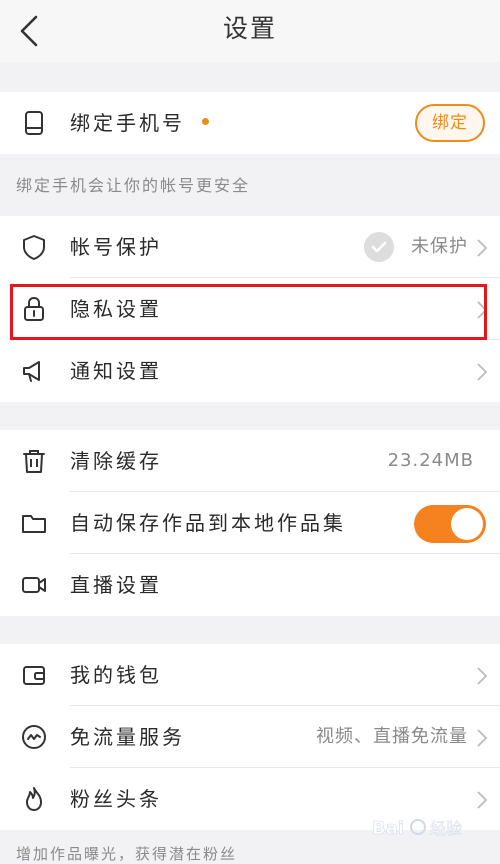  I want to click on top-bar: 设置, so click(250, 31).